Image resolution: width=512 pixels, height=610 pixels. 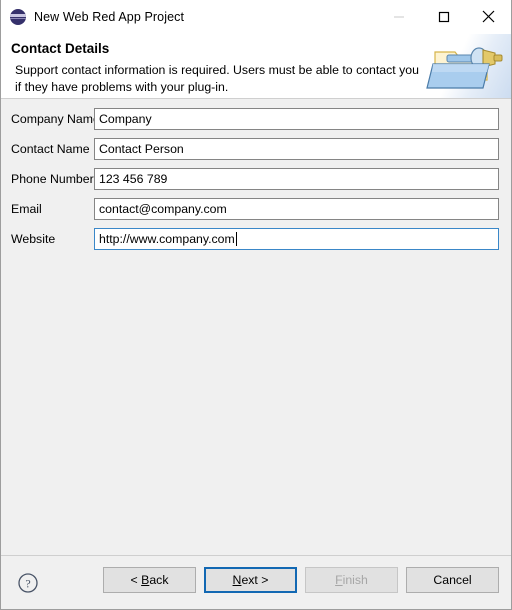 I want to click on form-row-phone-number: Phone Number, so click(x=256, y=179).